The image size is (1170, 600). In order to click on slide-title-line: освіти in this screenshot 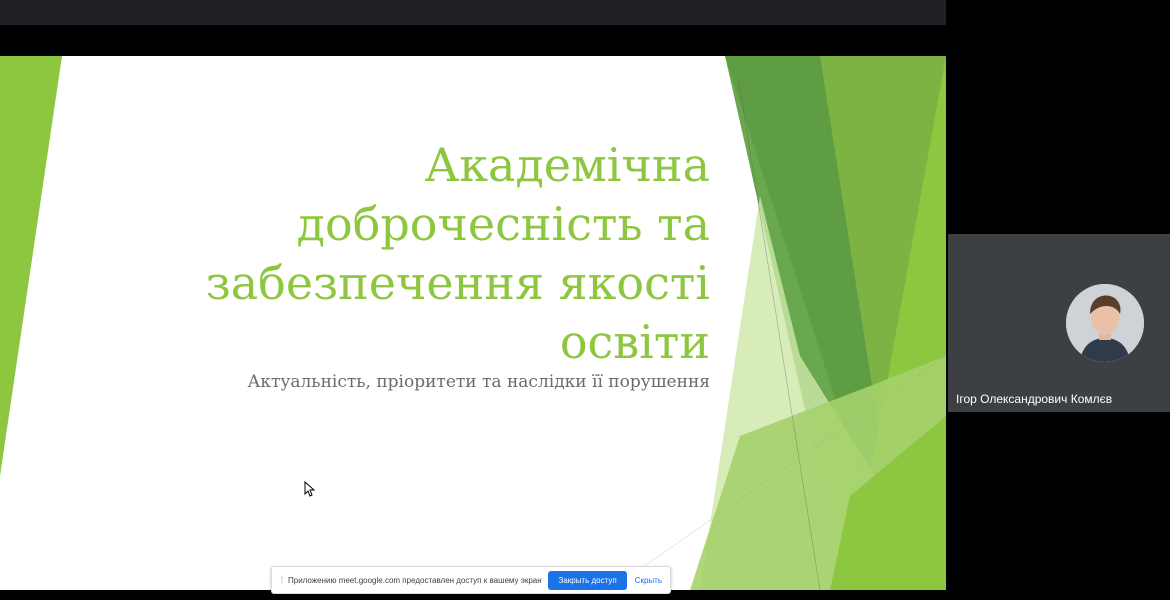, I will do `click(634, 342)`.